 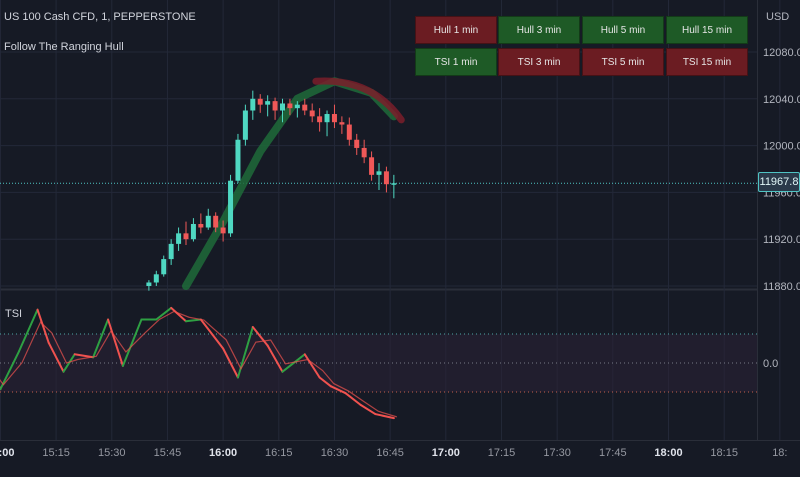 I want to click on time-tick-label: 17:15, so click(x=502, y=453).